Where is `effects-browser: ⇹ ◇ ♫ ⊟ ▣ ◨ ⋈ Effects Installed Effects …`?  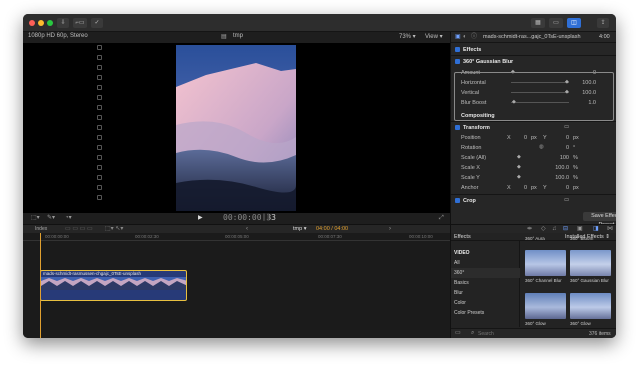
effects-browser: ⇹ ◇ ♫ ⊟ ▣ ◨ ⋈ Effects Installed Effects … is located at coordinates (533, 281).